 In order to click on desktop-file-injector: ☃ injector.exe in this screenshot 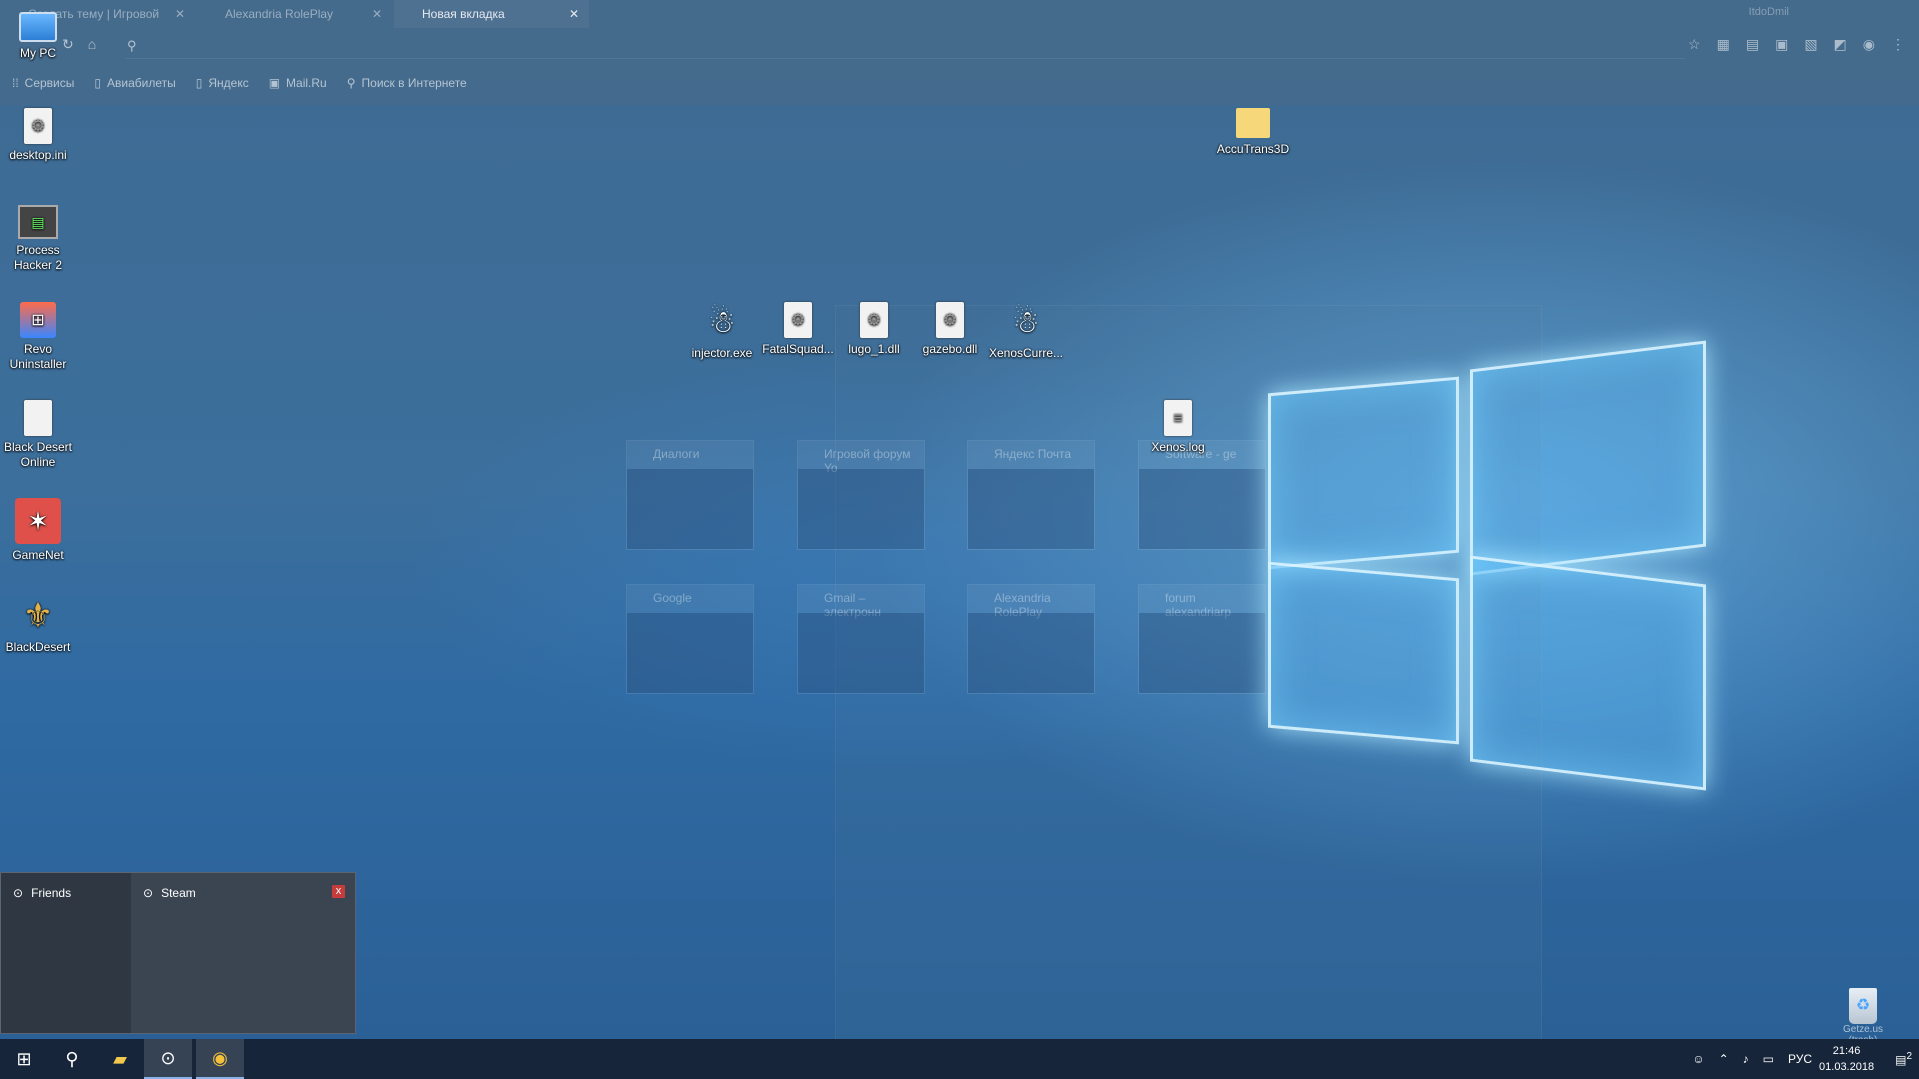, I will do `click(722, 331)`.